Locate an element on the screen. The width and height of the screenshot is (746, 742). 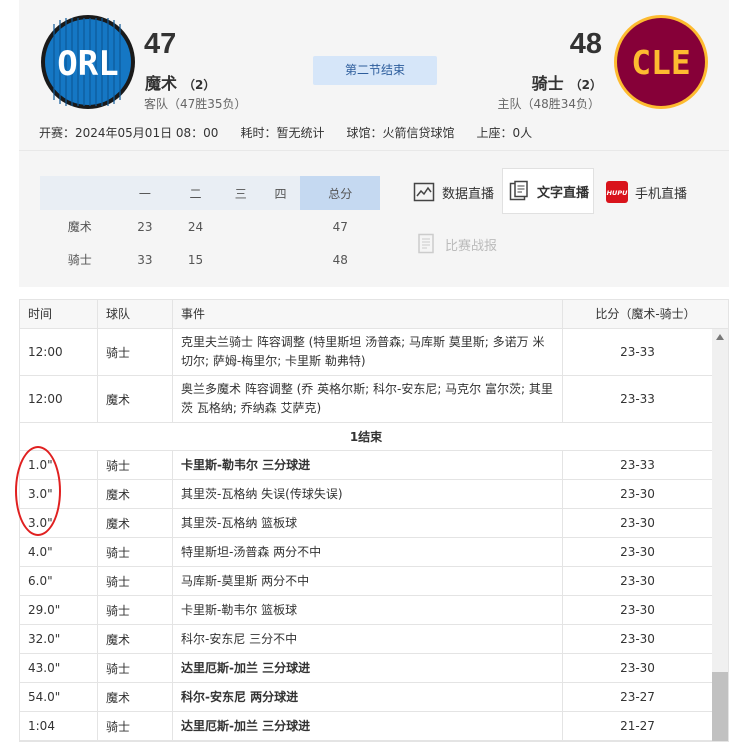
pbp-score: 21-27 is located at coordinates (637, 726).